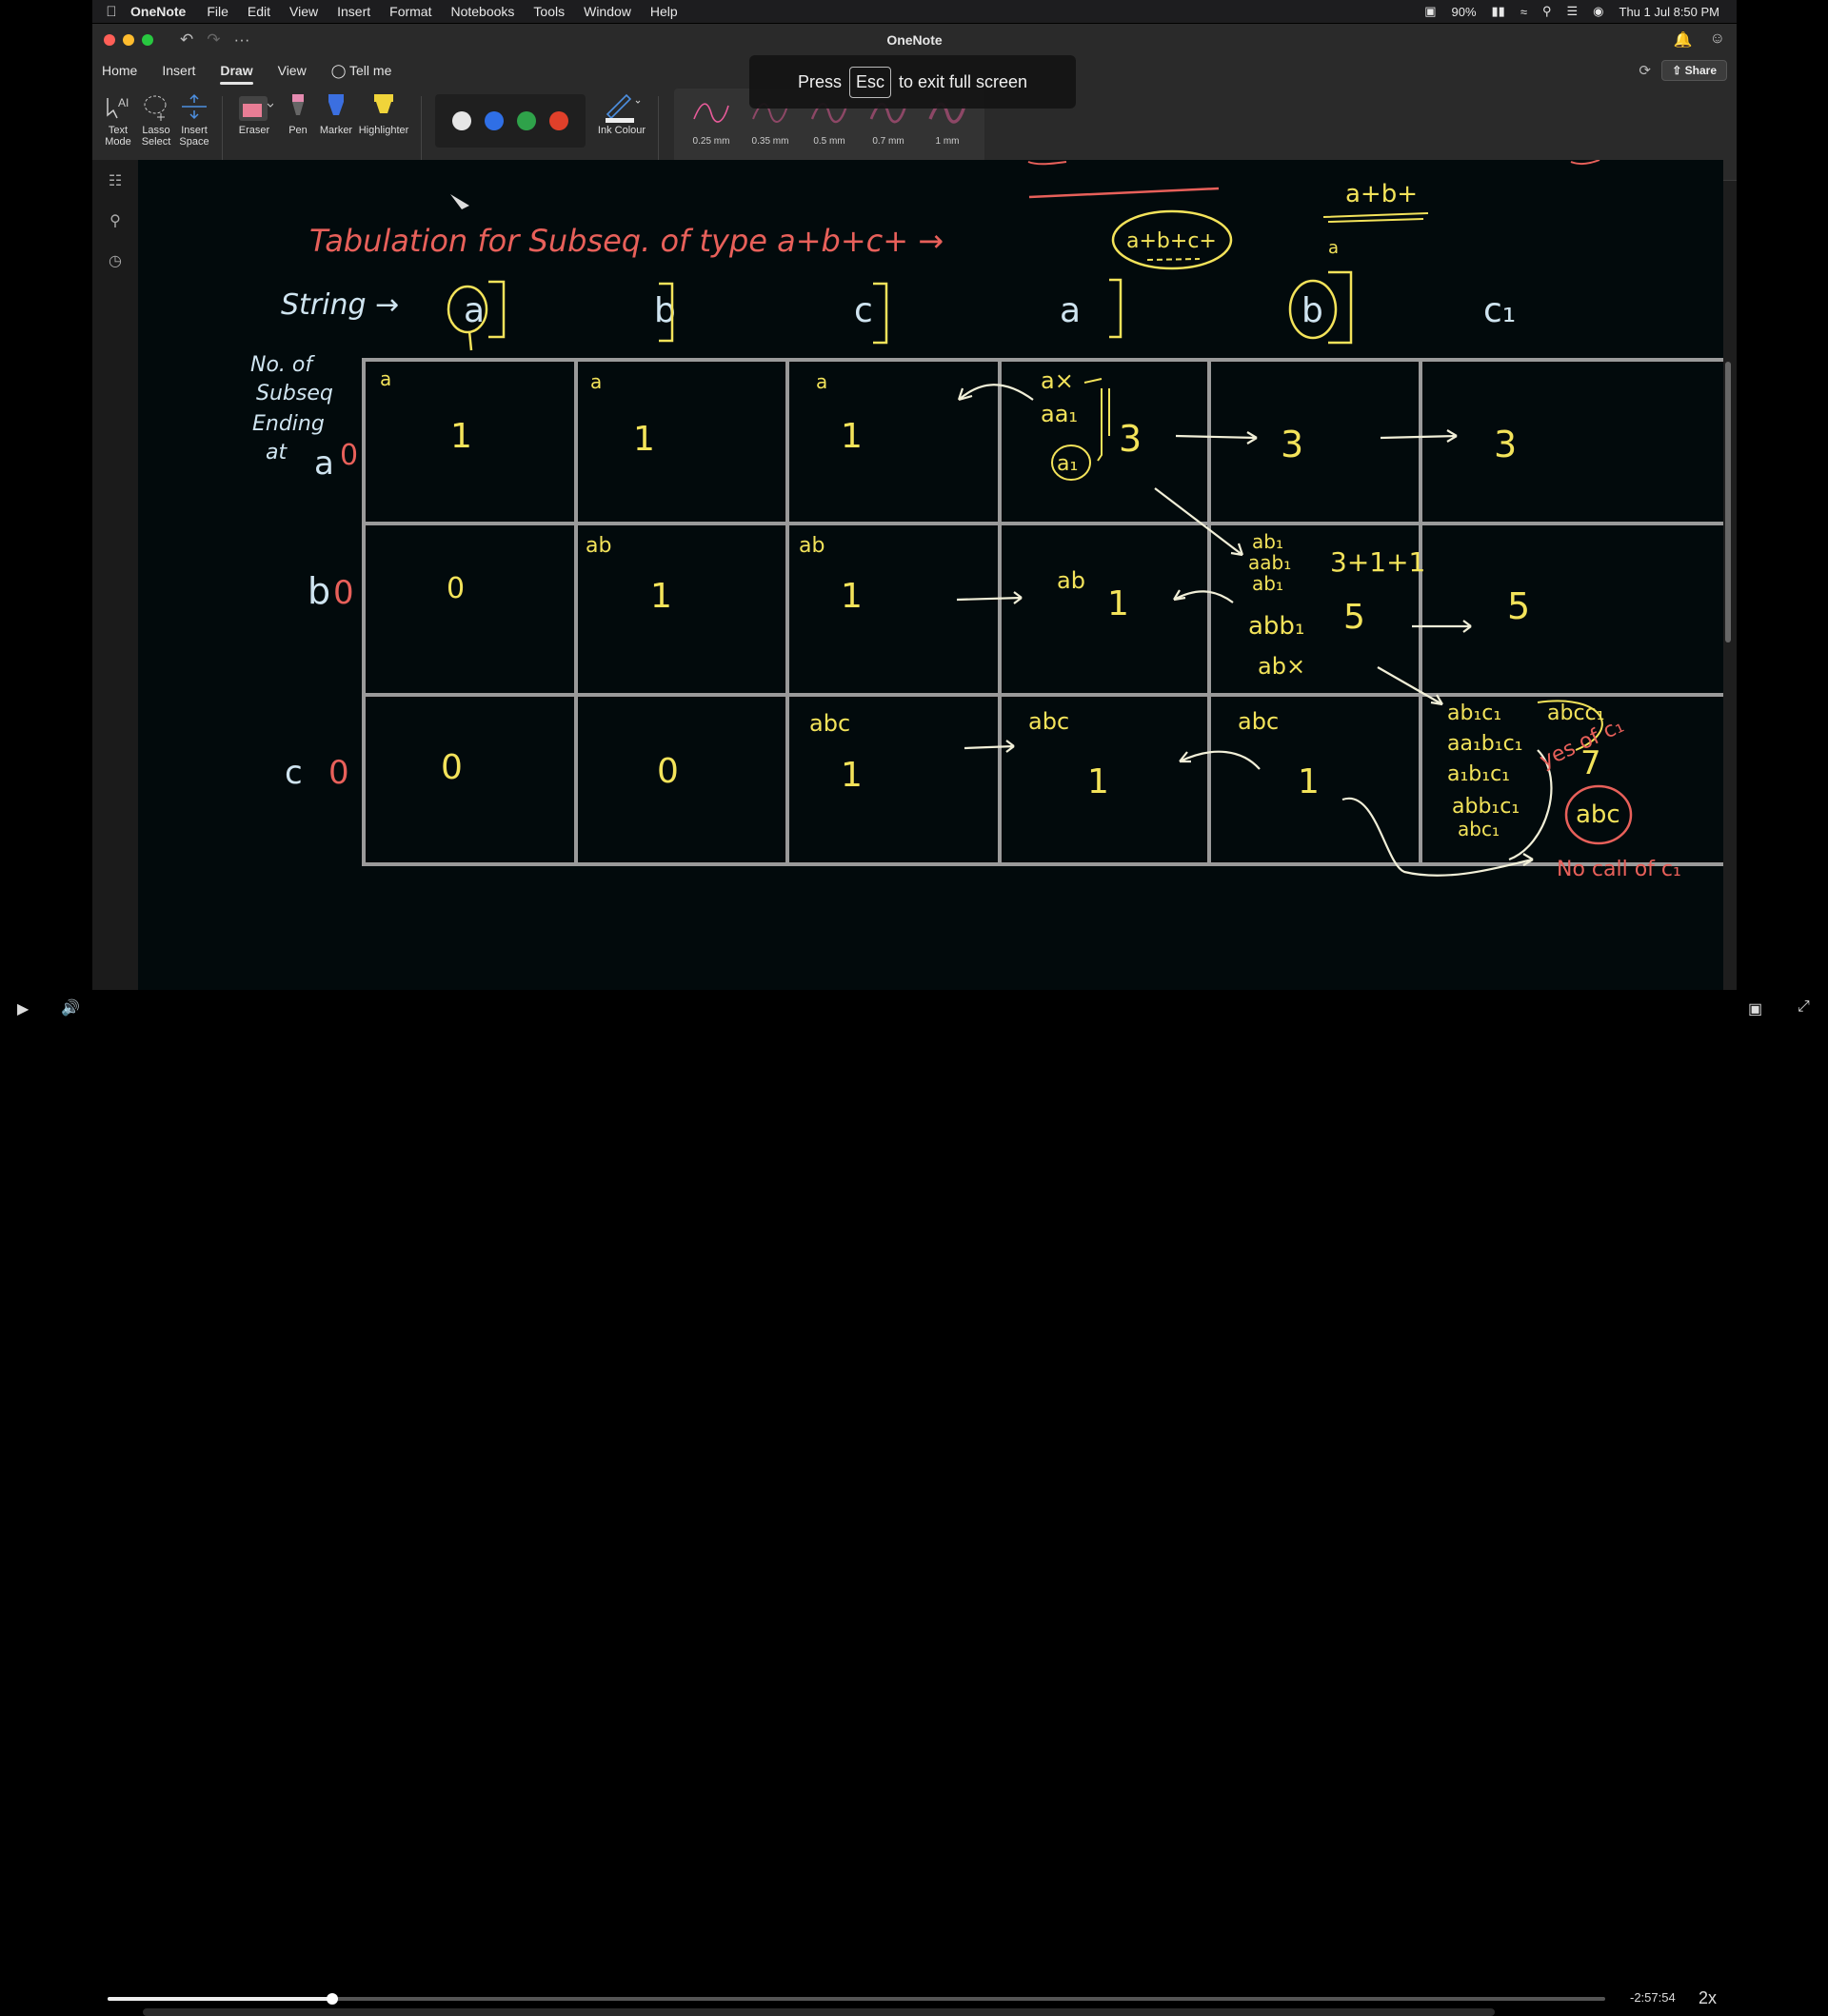 Image resolution: width=1828 pixels, height=2016 pixels. I want to click on cell-value: 3, so click(1130, 439).